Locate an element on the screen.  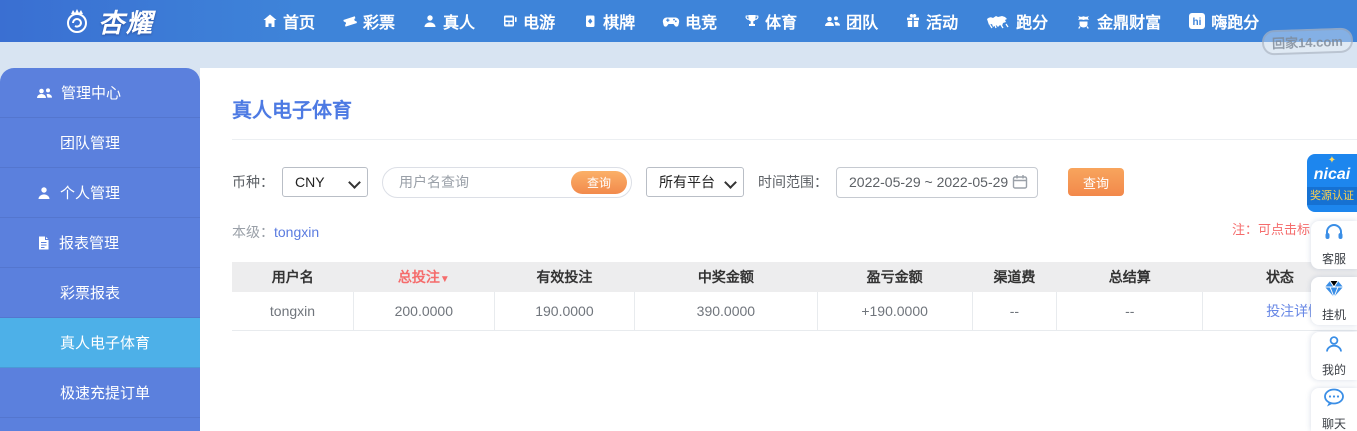
sidebar-item-report-management: 报表管理 is located at coordinates (100, 243).